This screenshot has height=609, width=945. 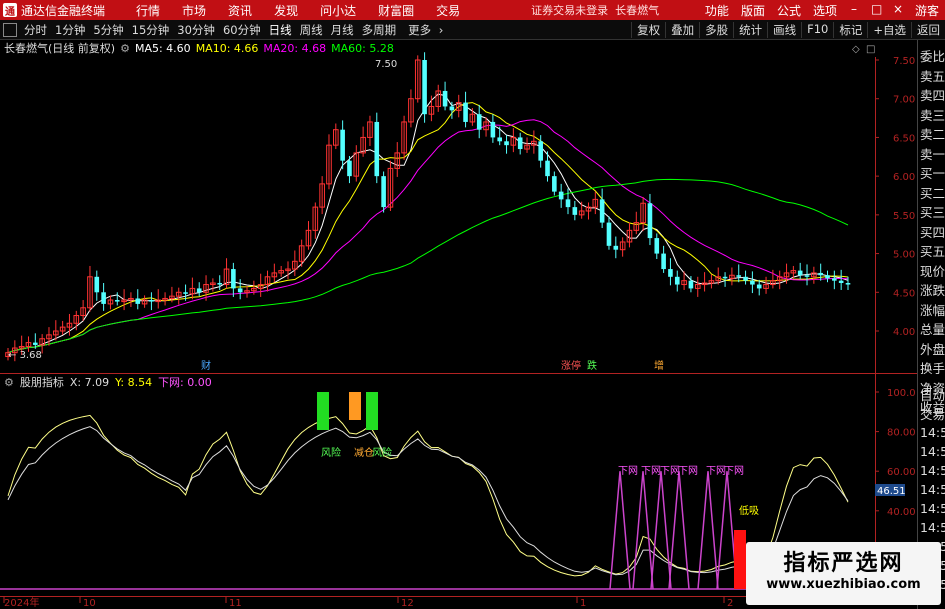 What do you see at coordinates (364, 452) in the screenshot?
I see `signal-label-jiancang: 减仓` at bounding box center [364, 452].